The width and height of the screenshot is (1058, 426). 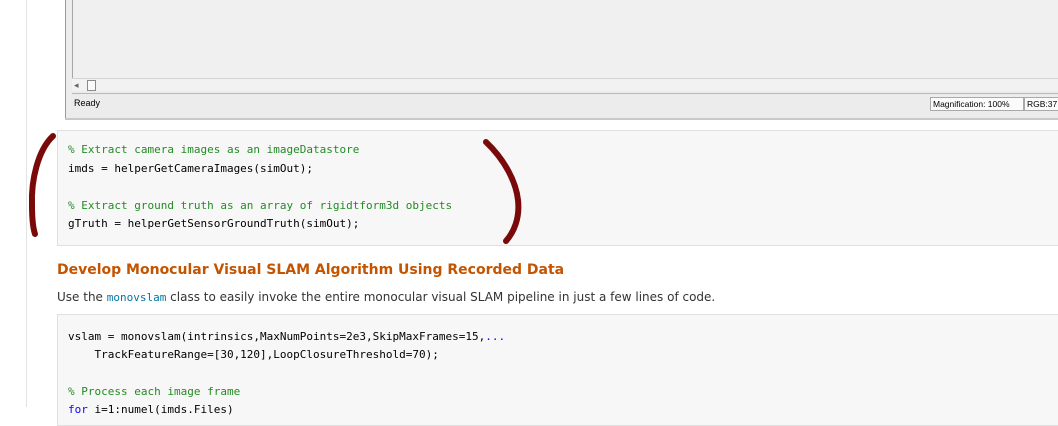 What do you see at coordinates (561, 119) in the screenshot?
I see `figure-bottom-border` at bounding box center [561, 119].